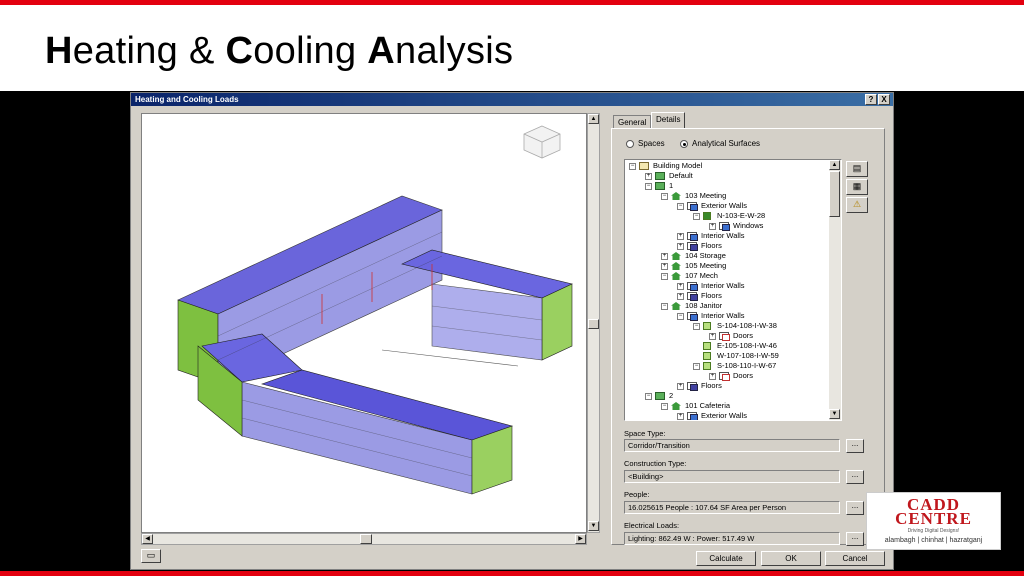 The width and height of the screenshot is (1024, 576). What do you see at coordinates (147, 539) in the screenshot?
I see `scroll-left-icon: ◀` at bounding box center [147, 539].